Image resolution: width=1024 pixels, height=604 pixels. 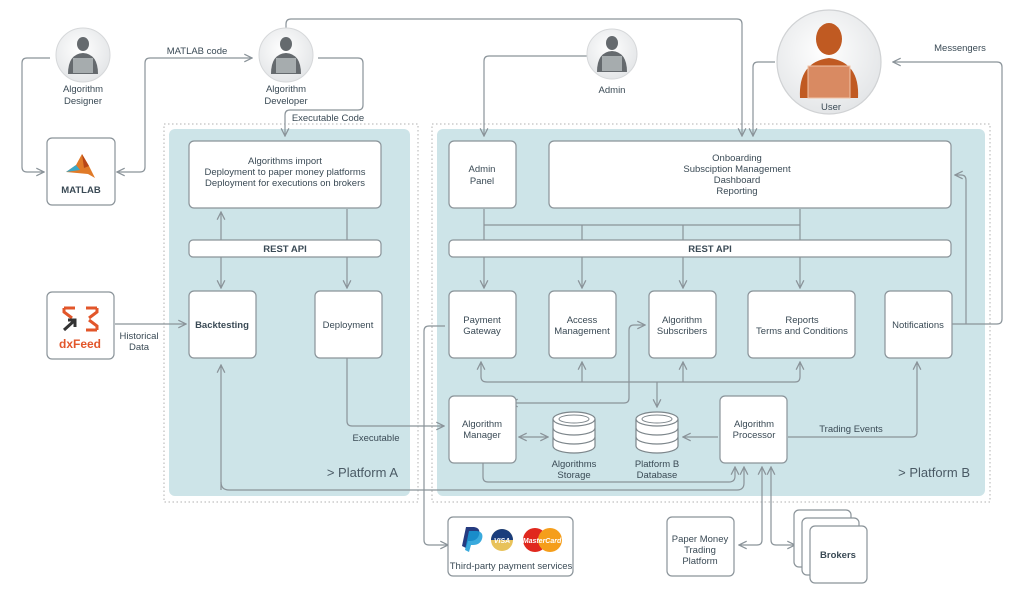 I want to click on rest-api-b-label: REST API, so click(x=709, y=249).